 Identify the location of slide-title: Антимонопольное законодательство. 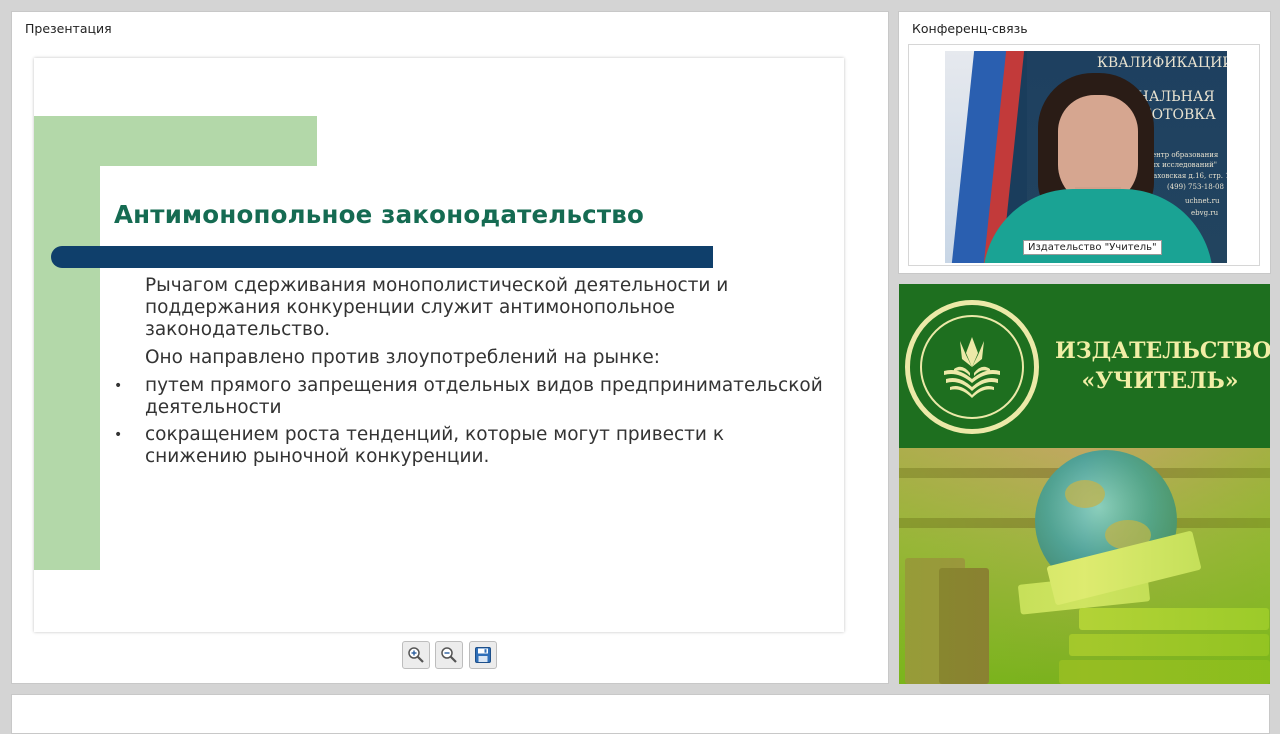
(379, 214).